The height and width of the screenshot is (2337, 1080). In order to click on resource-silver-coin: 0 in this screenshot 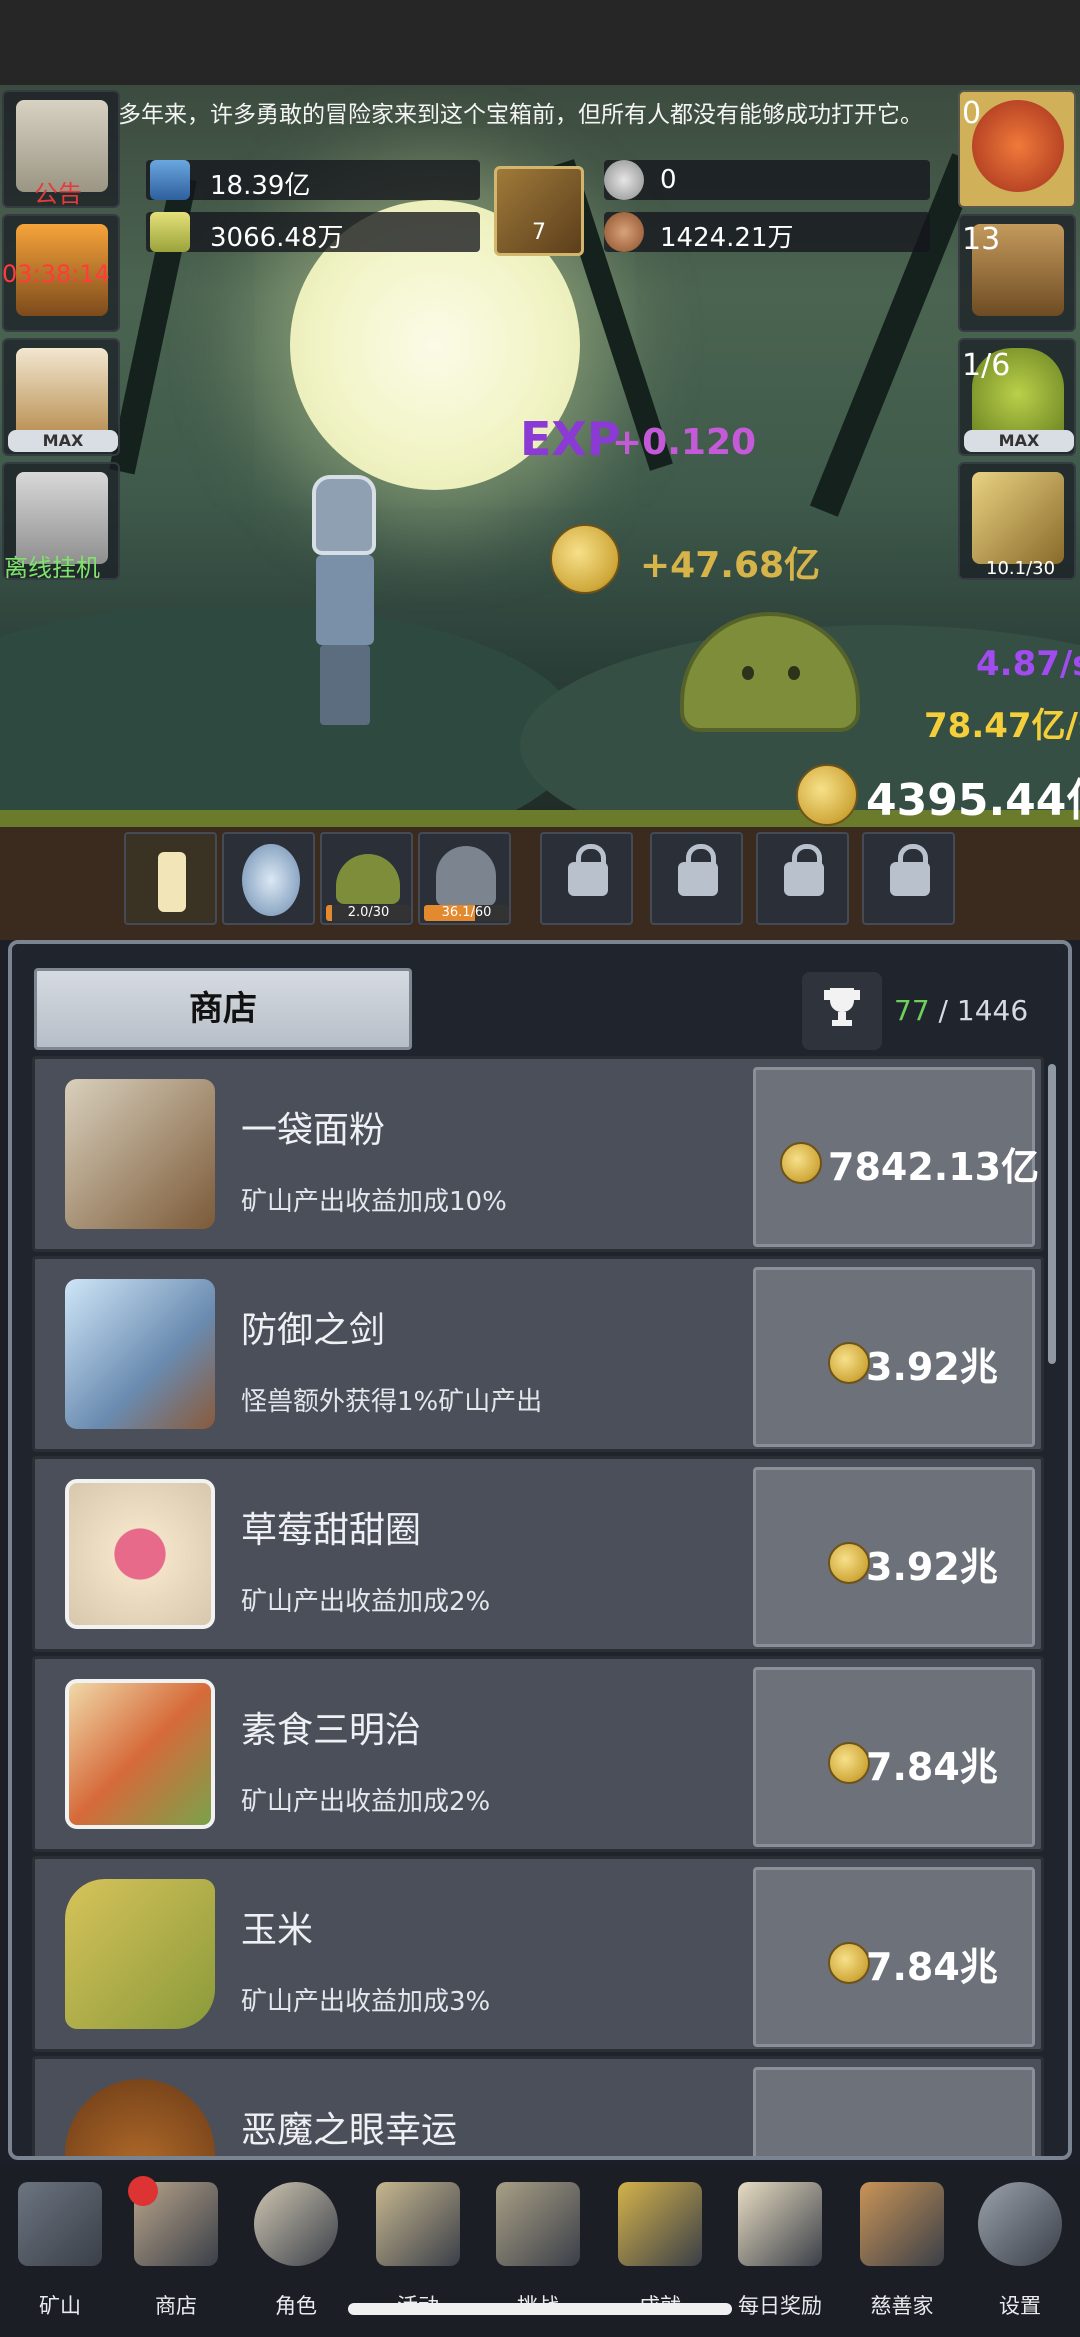, I will do `click(767, 180)`.